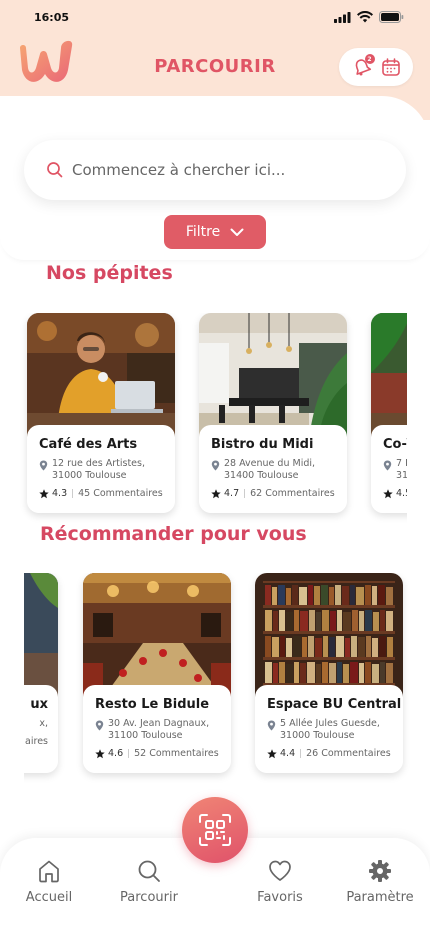  I want to click on nav-label-settings: Paramètre, so click(380, 897).